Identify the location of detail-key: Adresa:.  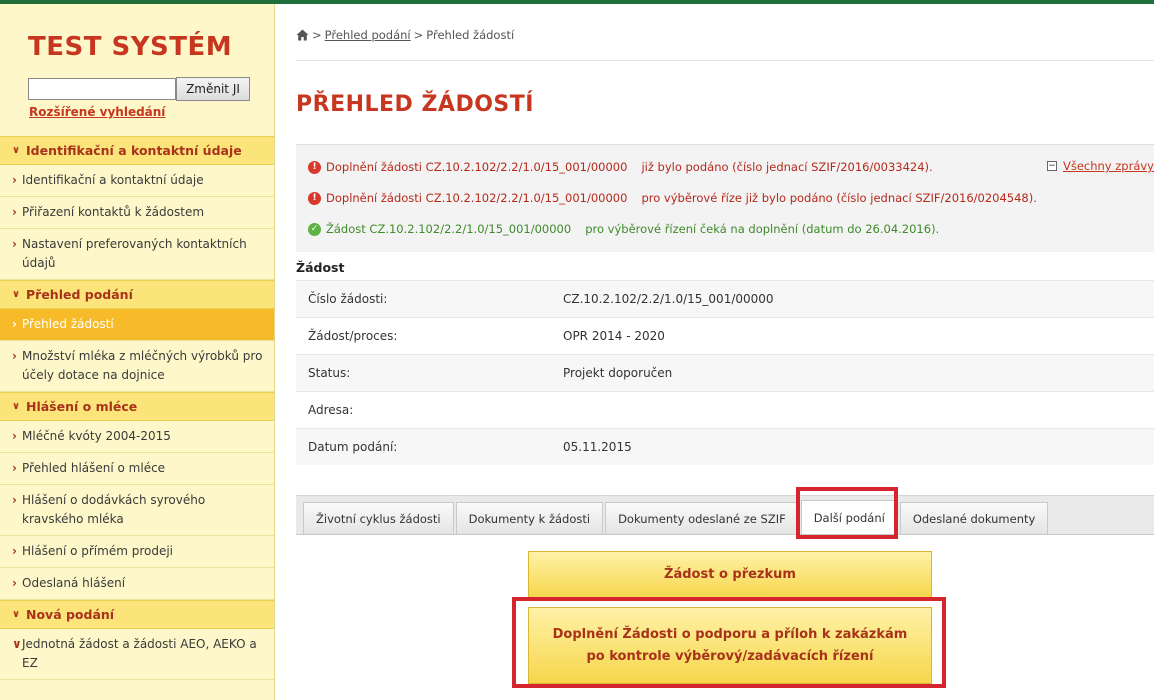
(331, 410).